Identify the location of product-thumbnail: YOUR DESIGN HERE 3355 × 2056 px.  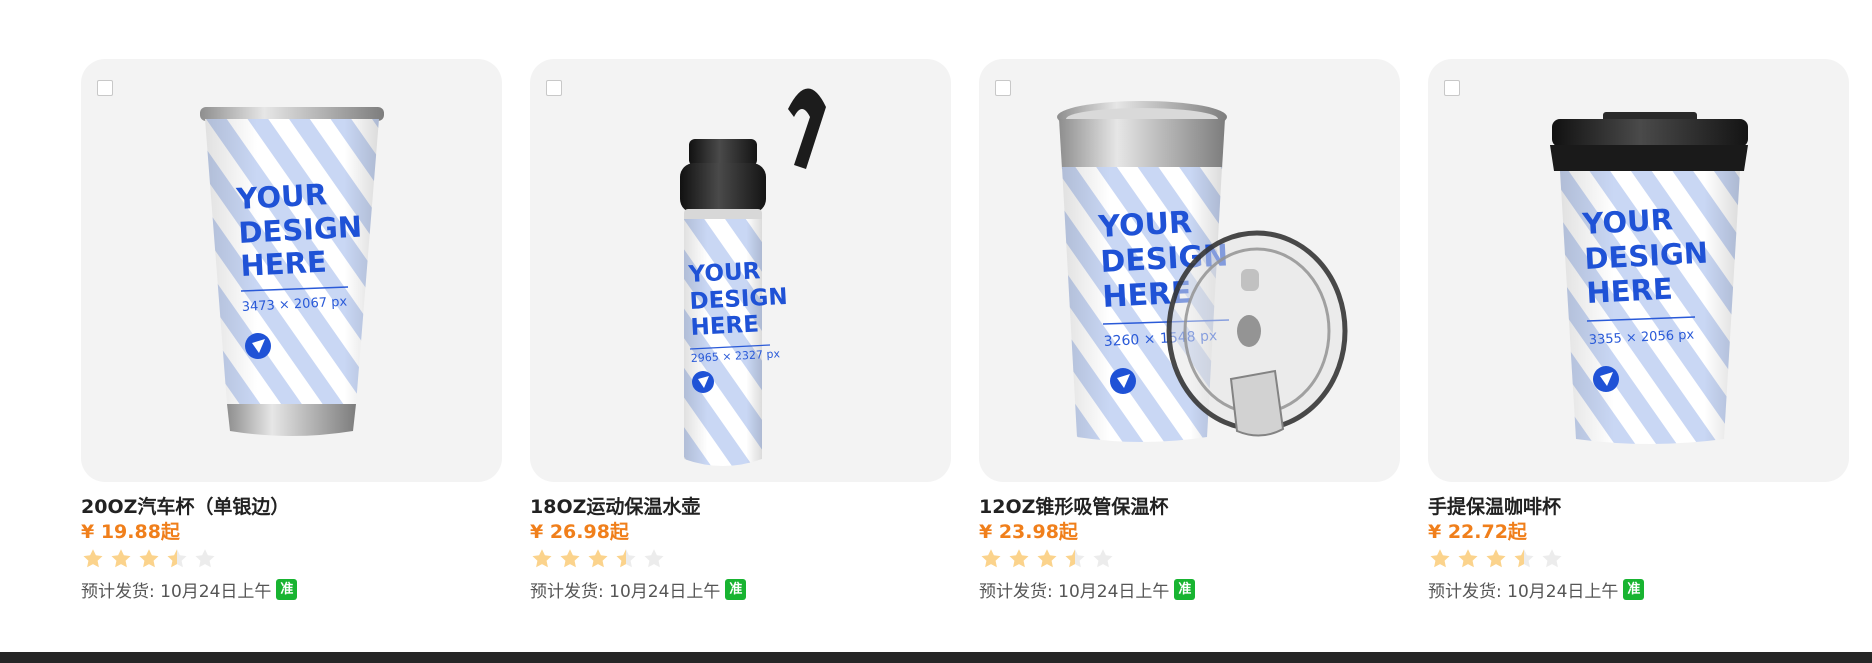
(1638, 270).